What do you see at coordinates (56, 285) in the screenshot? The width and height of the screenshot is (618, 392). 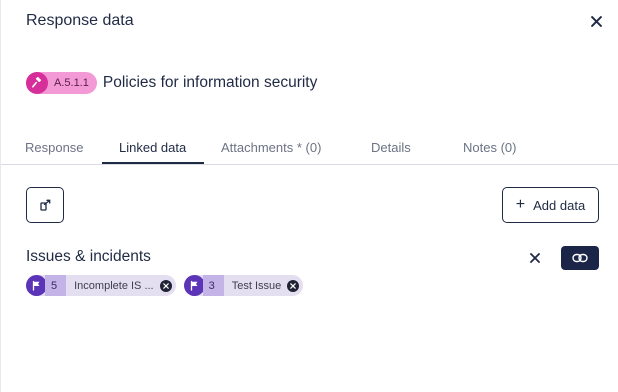 I see `chip-count: 5` at bounding box center [56, 285].